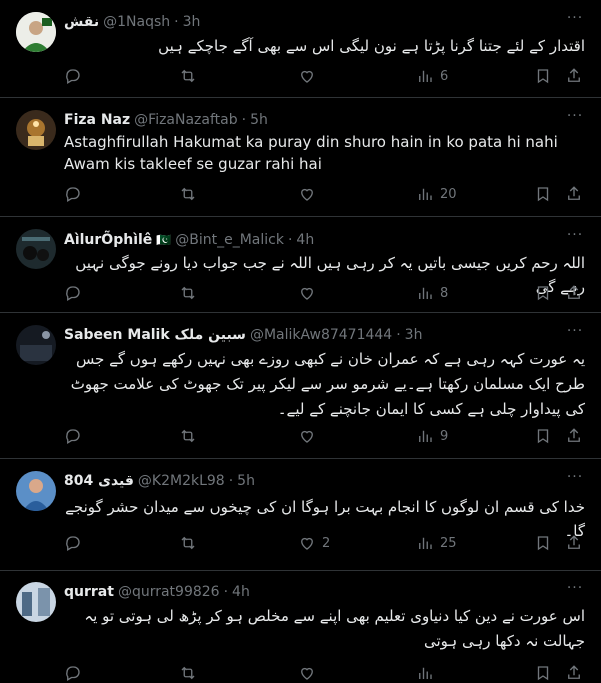 This screenshot has width=601, height=683. I want to click on user-handle: @K2M2kL98, so click(181, 481).